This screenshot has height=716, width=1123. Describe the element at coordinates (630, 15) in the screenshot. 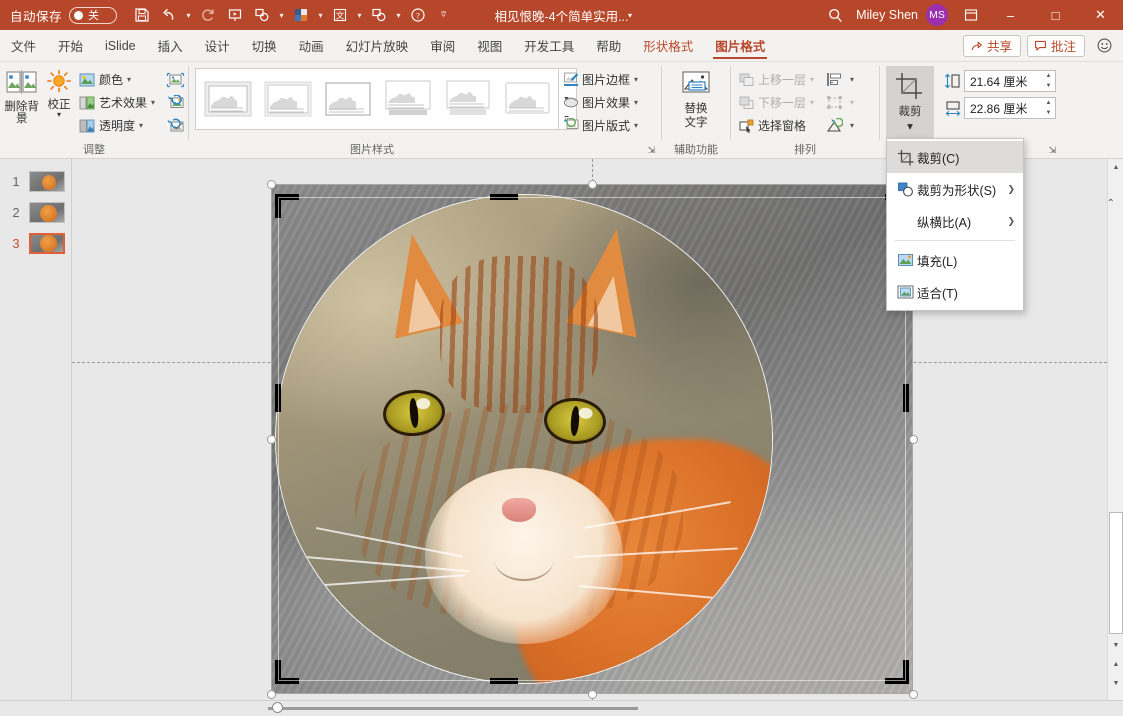

I see `title-chevron-down-icon: ▾` at that location.